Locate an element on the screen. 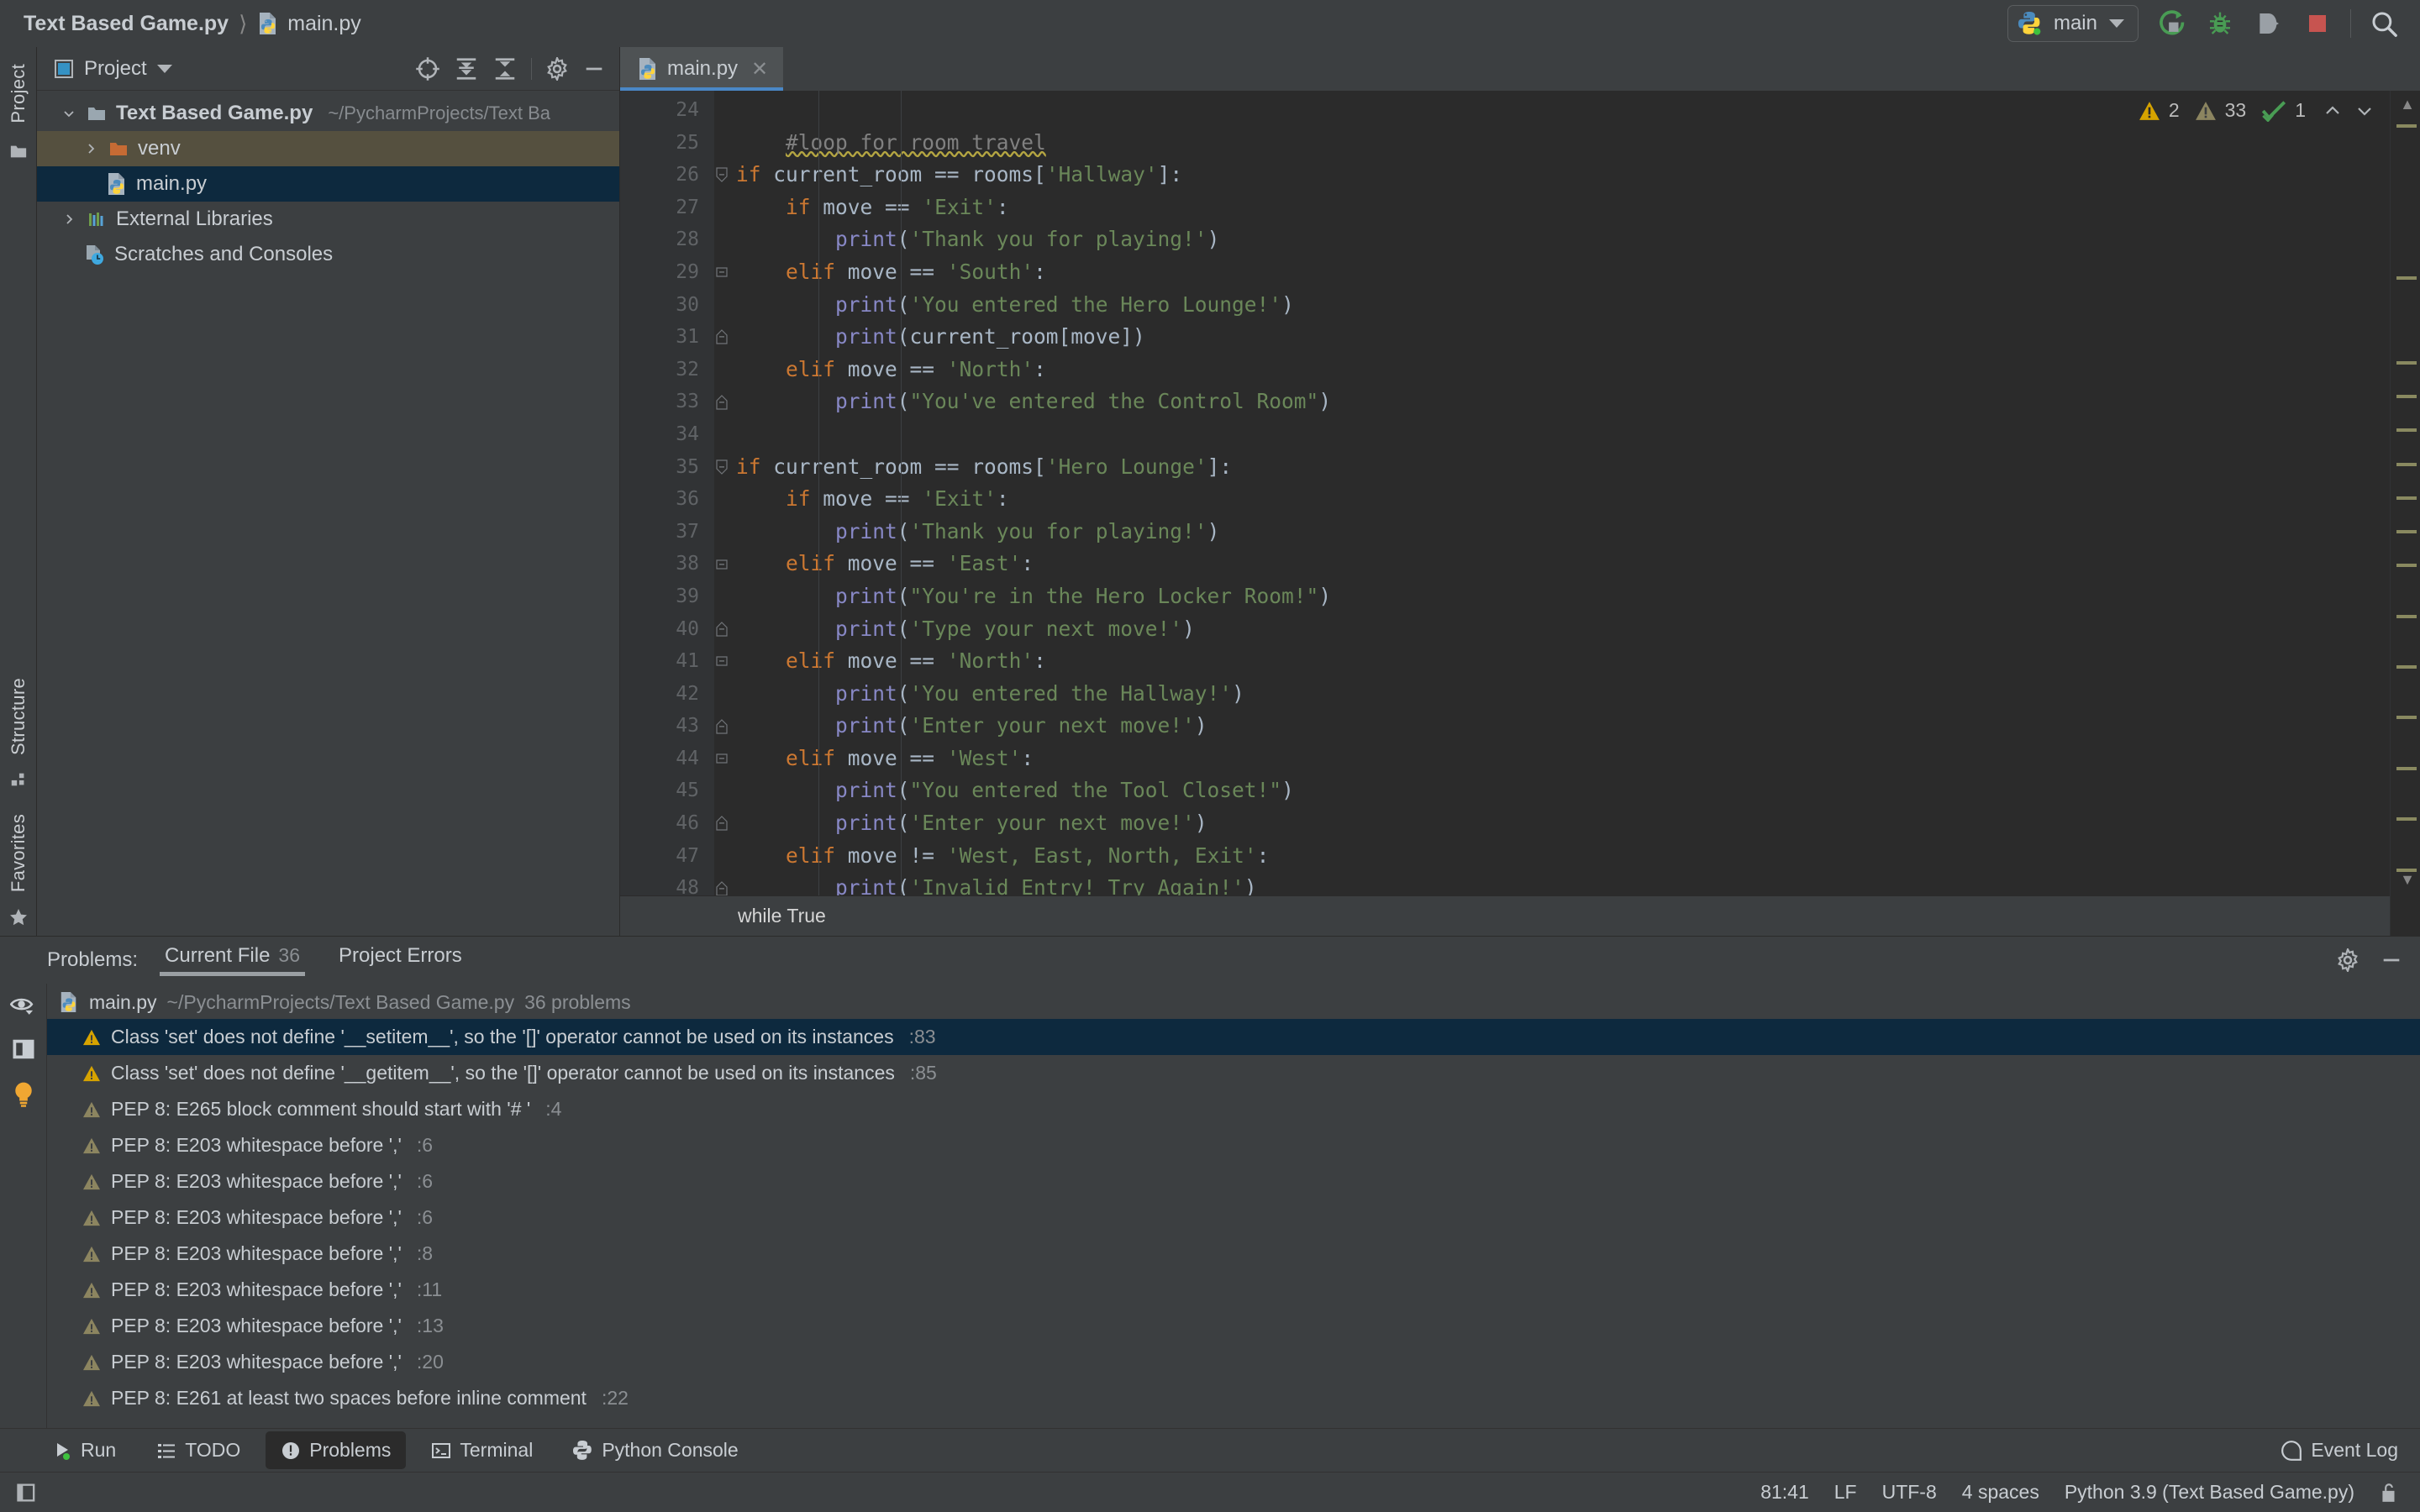 The height and width of the screenshot is (1512, 2420). code-line is located at coordinates (1552, 434).